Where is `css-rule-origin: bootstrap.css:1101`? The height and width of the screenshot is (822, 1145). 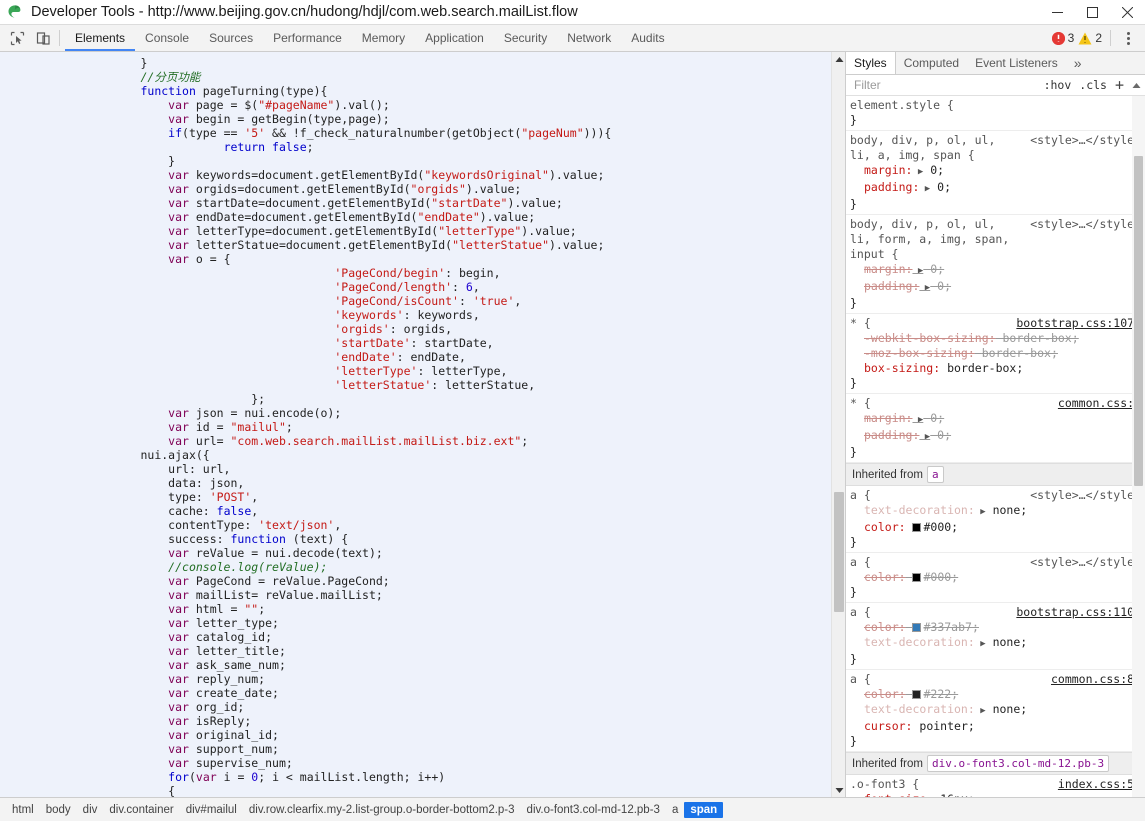
css-rule-origin: bootstrap.css:1101 is located at coordinates (1074, 612).